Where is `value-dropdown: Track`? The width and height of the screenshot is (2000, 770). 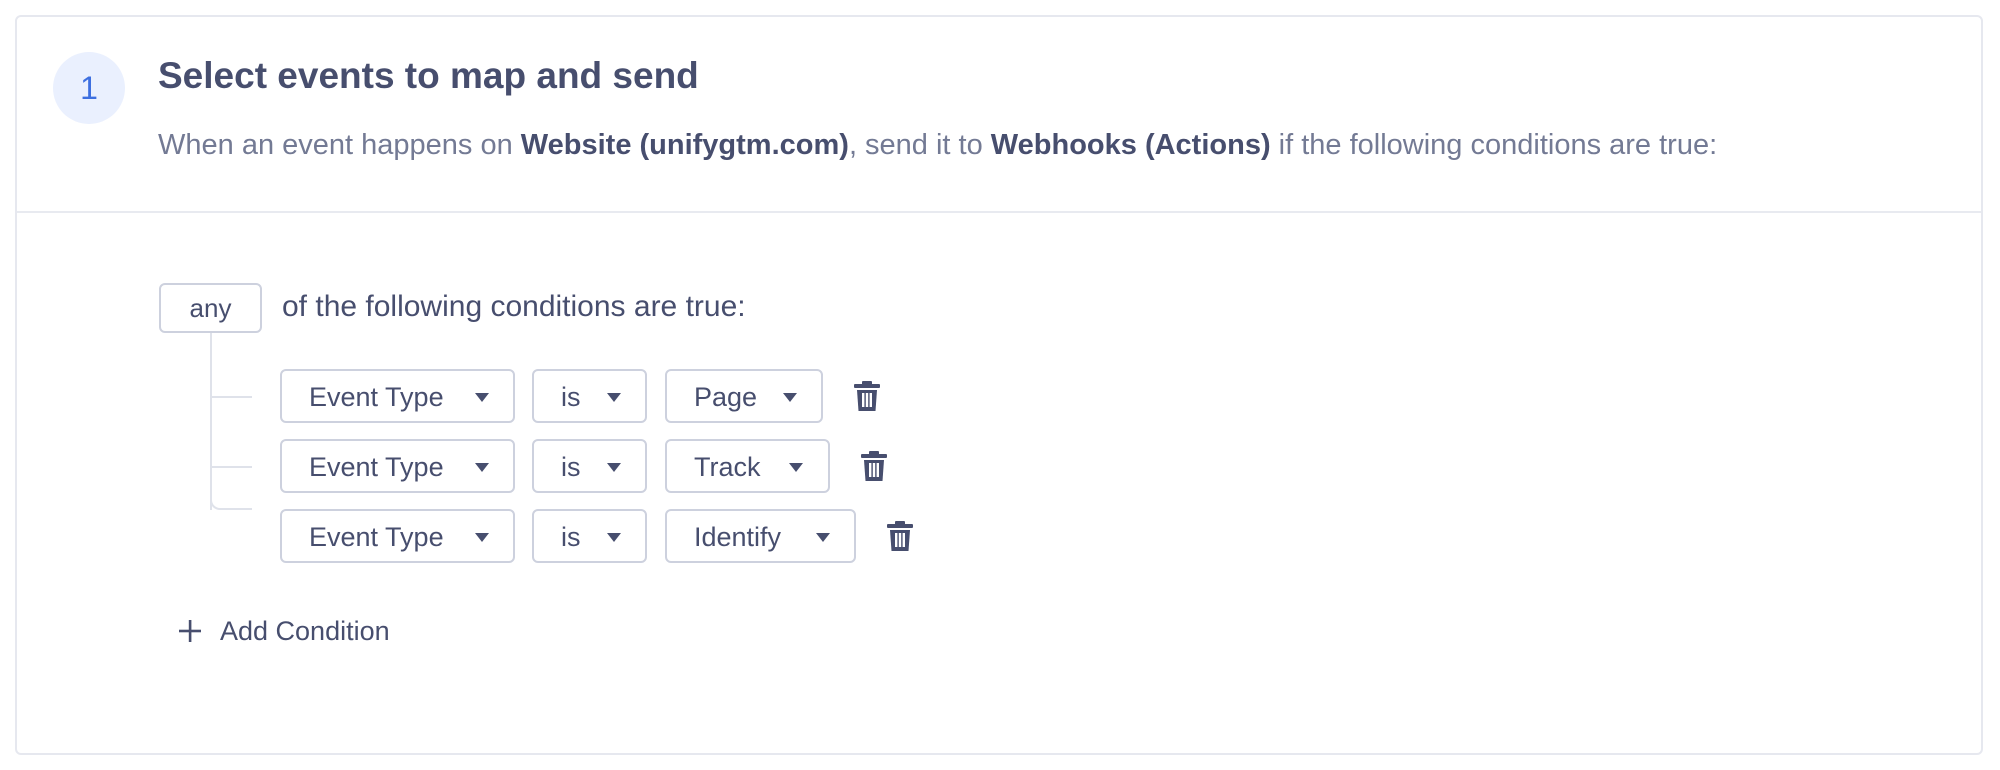
value-dropdown: Track is located at coordinates (747, 466).